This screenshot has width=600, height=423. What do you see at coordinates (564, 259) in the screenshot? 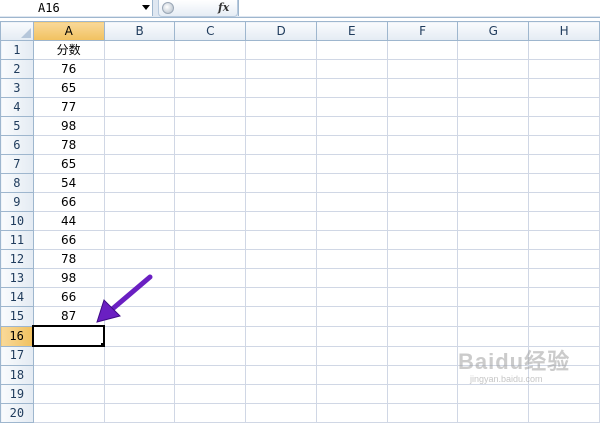
I see `cell-h12` at bounding box center [564, 259].